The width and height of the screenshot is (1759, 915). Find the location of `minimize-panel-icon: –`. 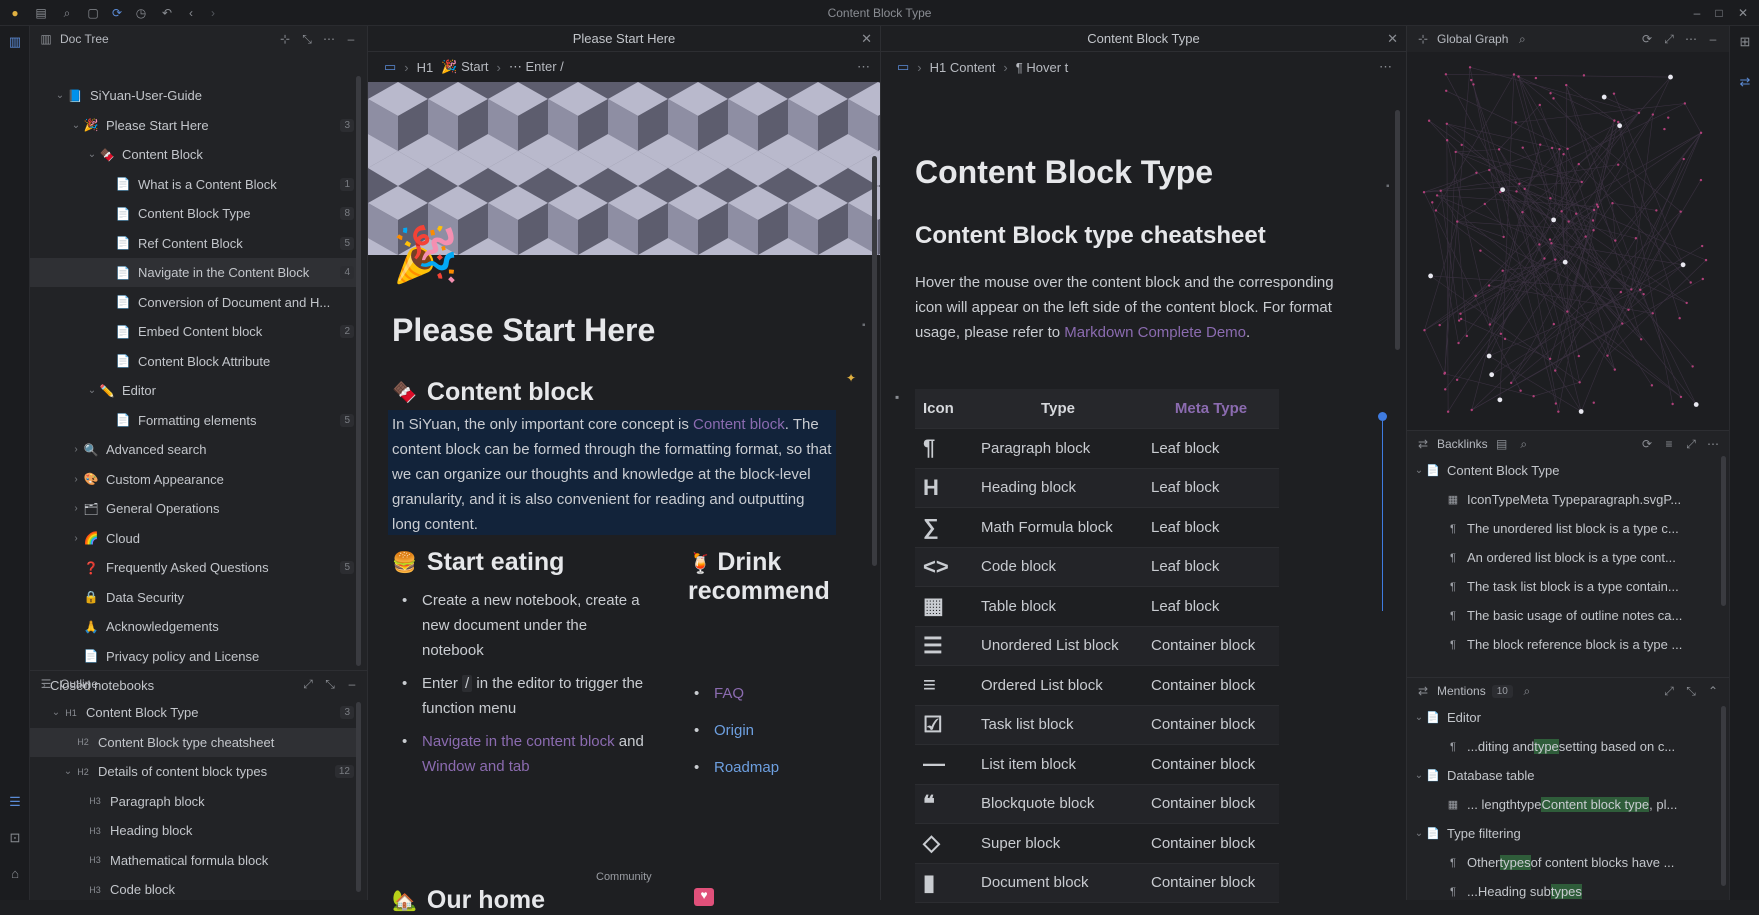

minimize-panel-icon: – is located at coordinates (351, 39).